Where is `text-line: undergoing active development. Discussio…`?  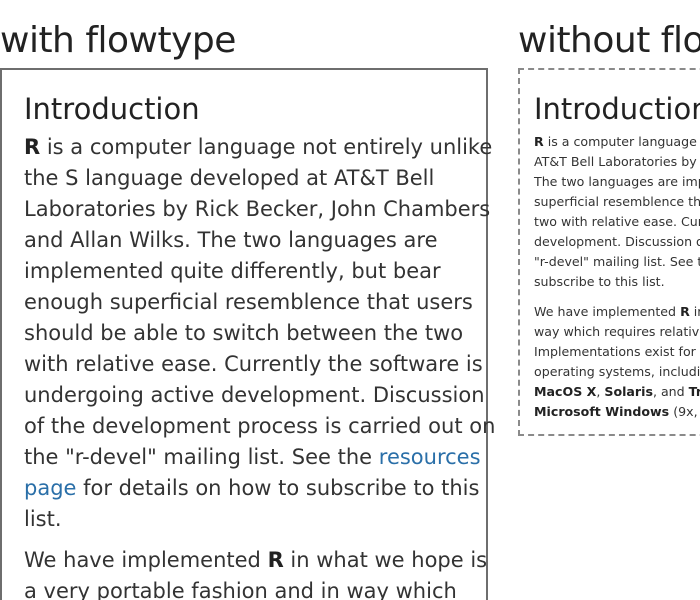
text-line: undergoing active development. Discussio… is located at coordinates (254, 395).